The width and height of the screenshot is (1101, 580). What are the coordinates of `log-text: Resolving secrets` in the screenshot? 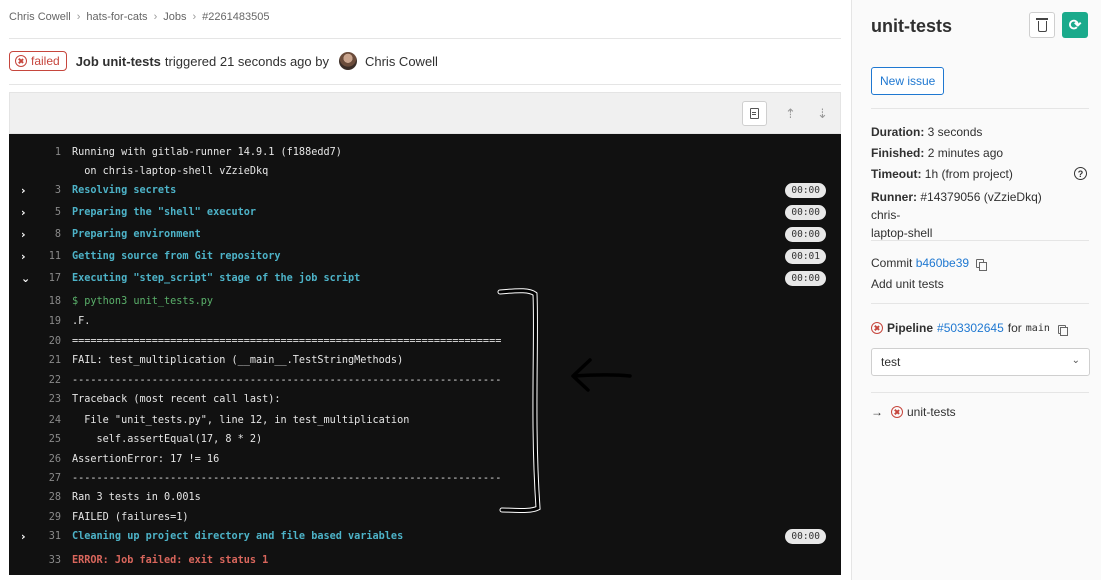 It's located at (124, 190).